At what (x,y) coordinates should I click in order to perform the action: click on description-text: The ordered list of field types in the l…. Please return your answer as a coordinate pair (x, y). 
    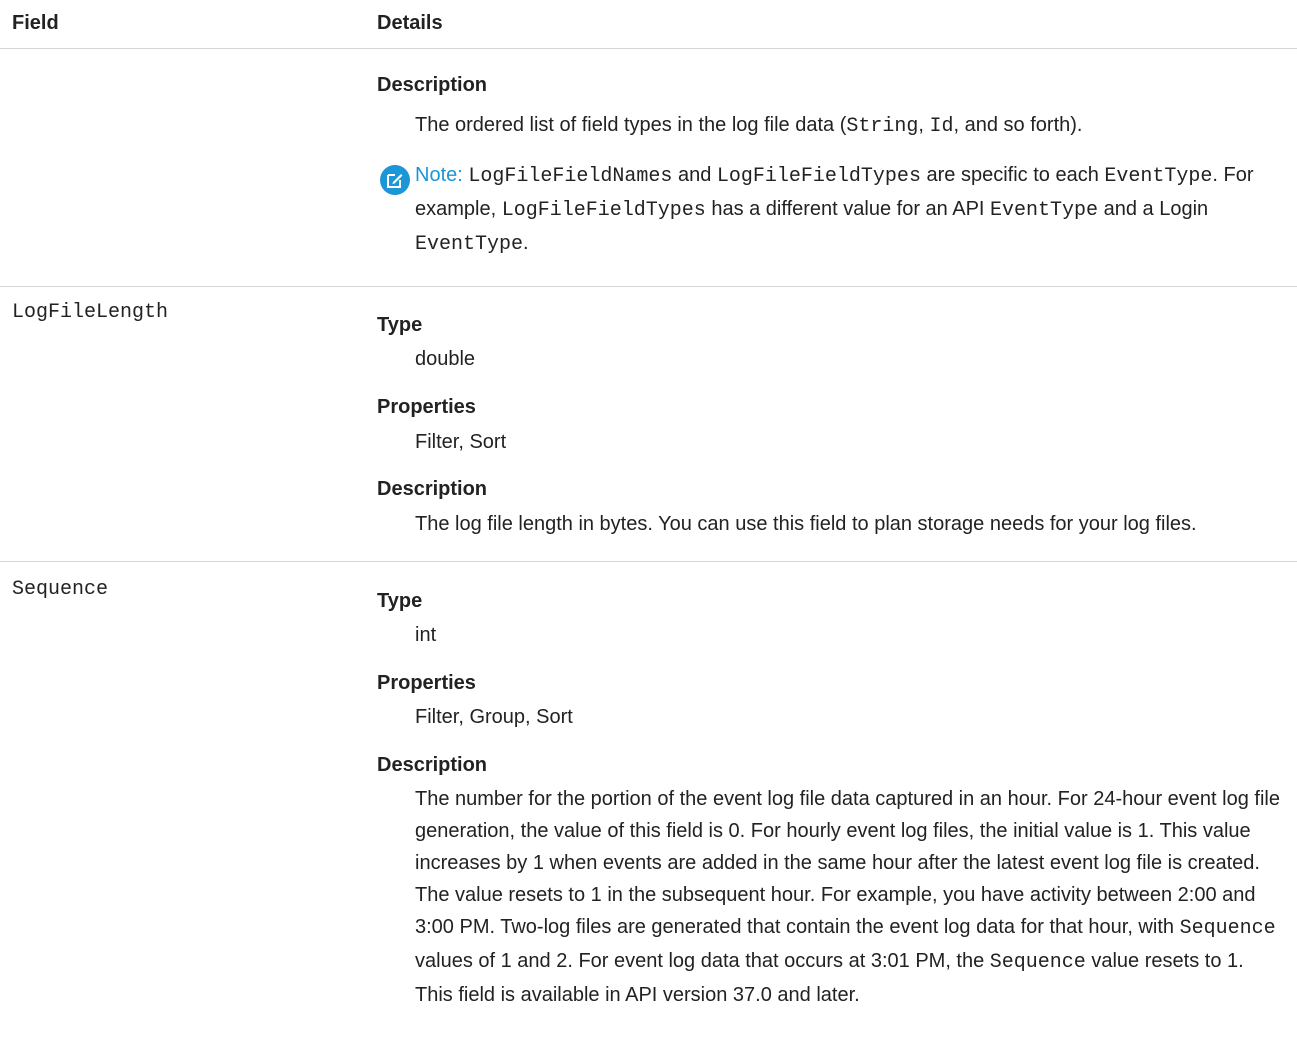
    Looking at the image, I should click on (749, 126).